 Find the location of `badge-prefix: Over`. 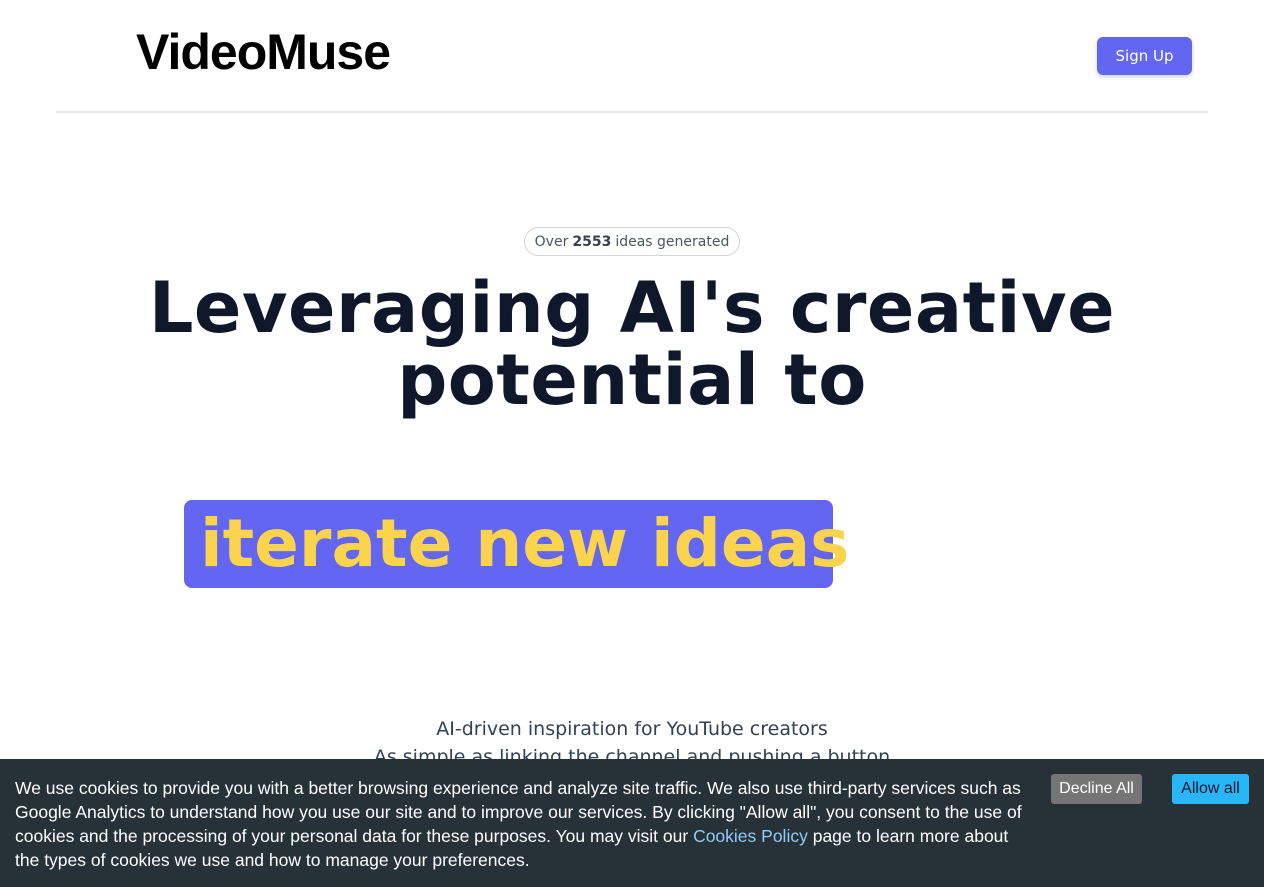

badge-prefix: Over is located at coordinates (551, 241).